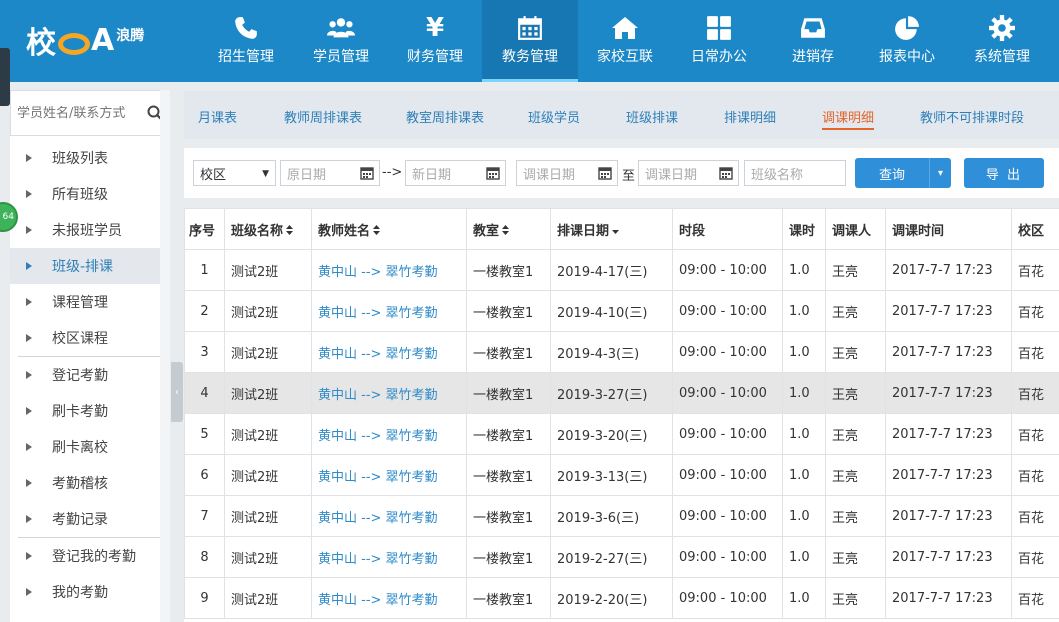 Image resolution: width=1059 pixels, height=622 pixels. Describe the element at coordinates (80, 376) in the screenshot. I see `sidebar-item-label: 登记考勤` at that location.